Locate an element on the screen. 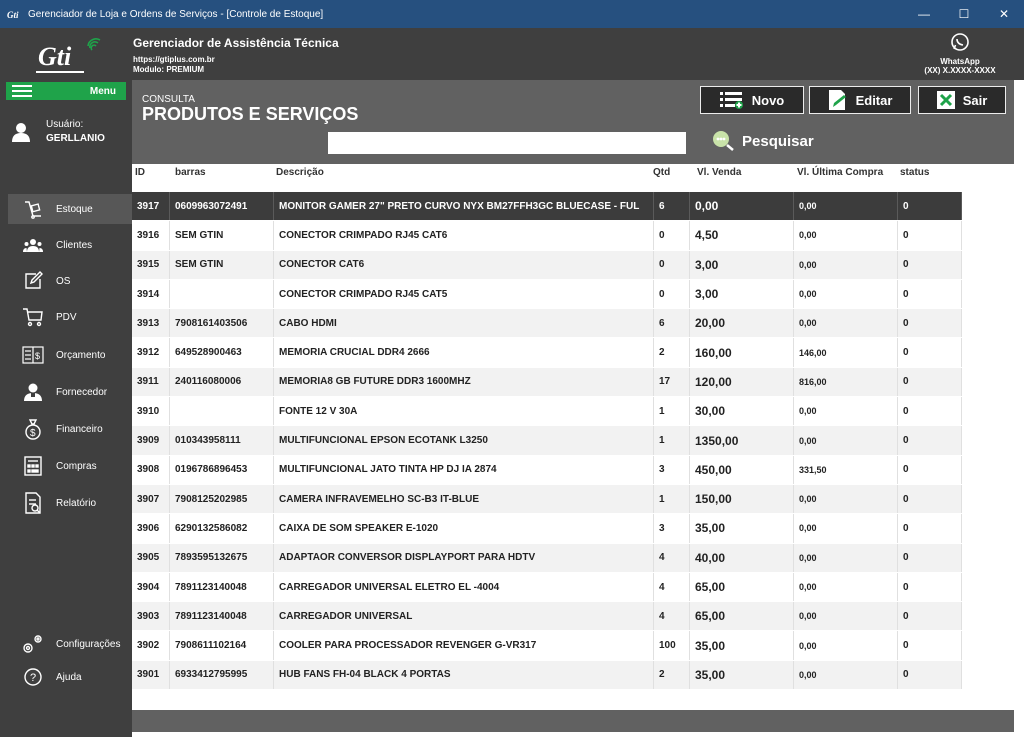  column-header-status: status is located at coordinates (914, 172).